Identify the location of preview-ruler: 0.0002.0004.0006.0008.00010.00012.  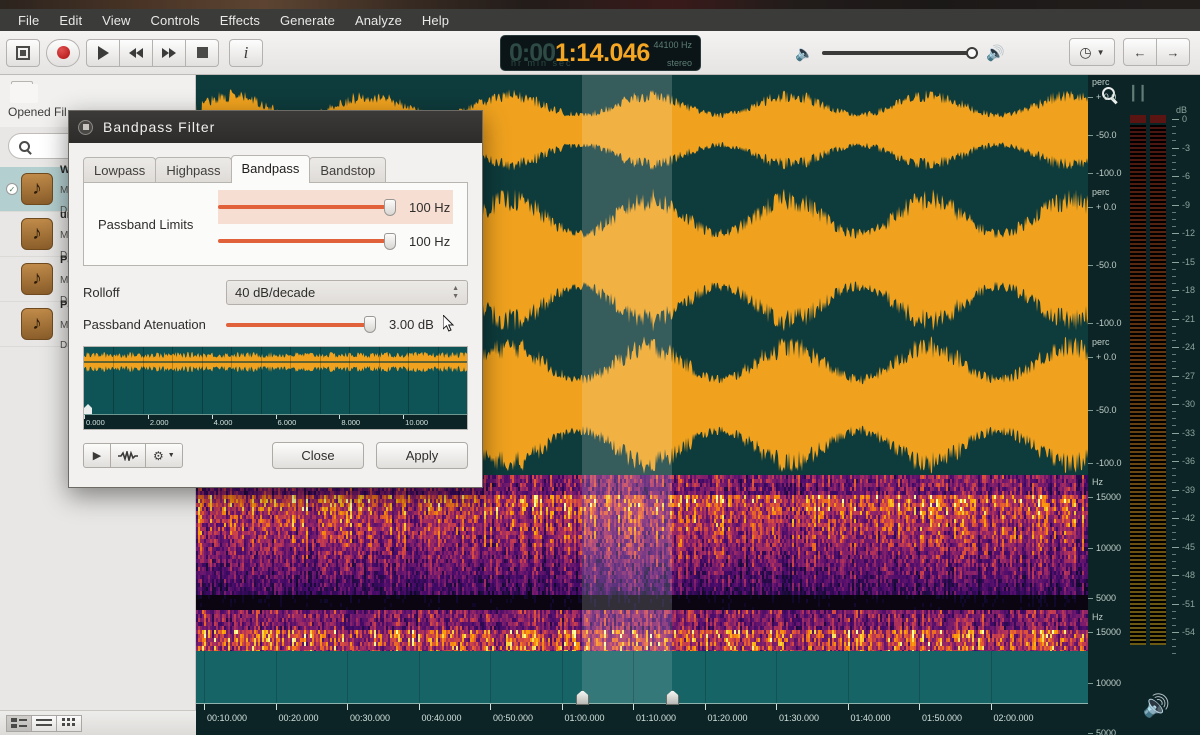
(275, 421).